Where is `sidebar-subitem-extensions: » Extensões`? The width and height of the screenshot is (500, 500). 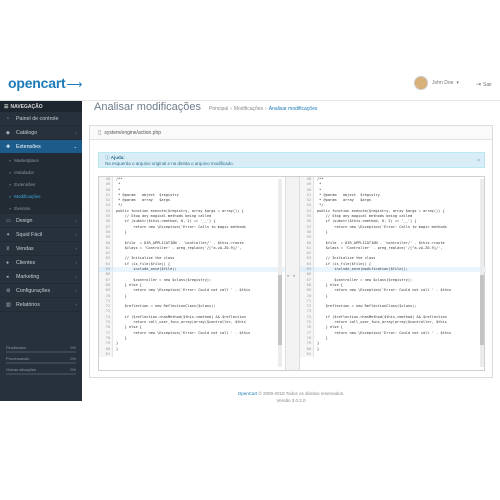
sidebar-subitem-extensions: » Extensões is located at coordinates (41, 184).